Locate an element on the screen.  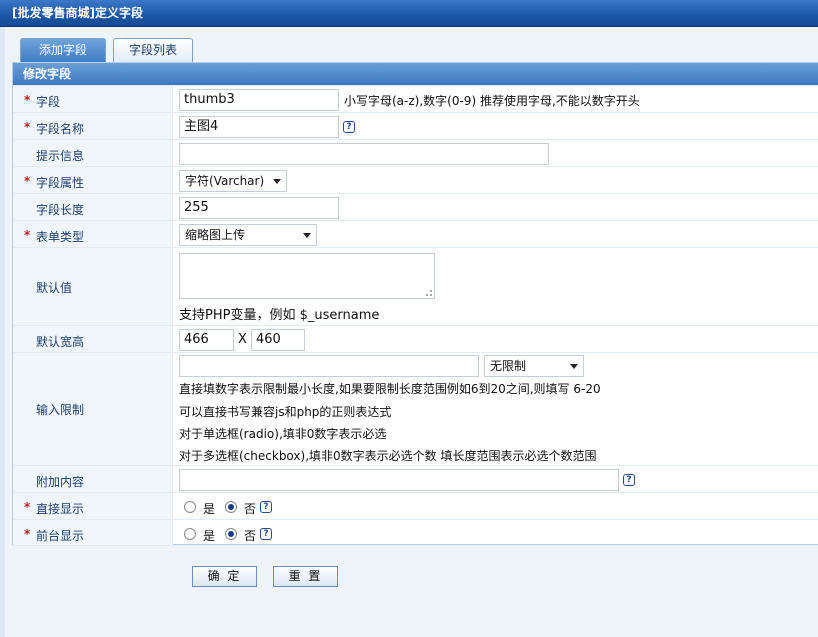
reset-button: 重 置 is located at coordinates (305, 576).